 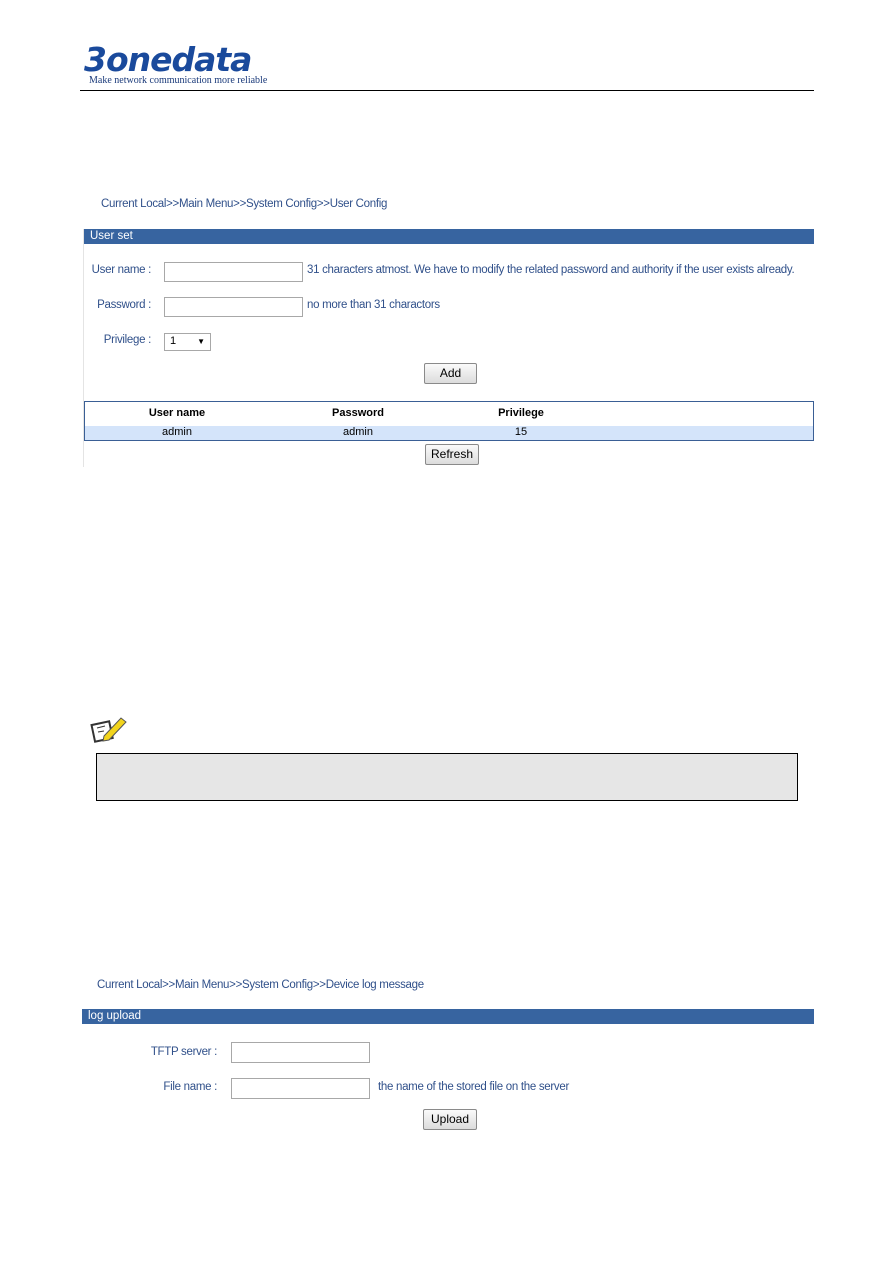 I want to click on note-pencil-icon, so click(x=109, y=729).